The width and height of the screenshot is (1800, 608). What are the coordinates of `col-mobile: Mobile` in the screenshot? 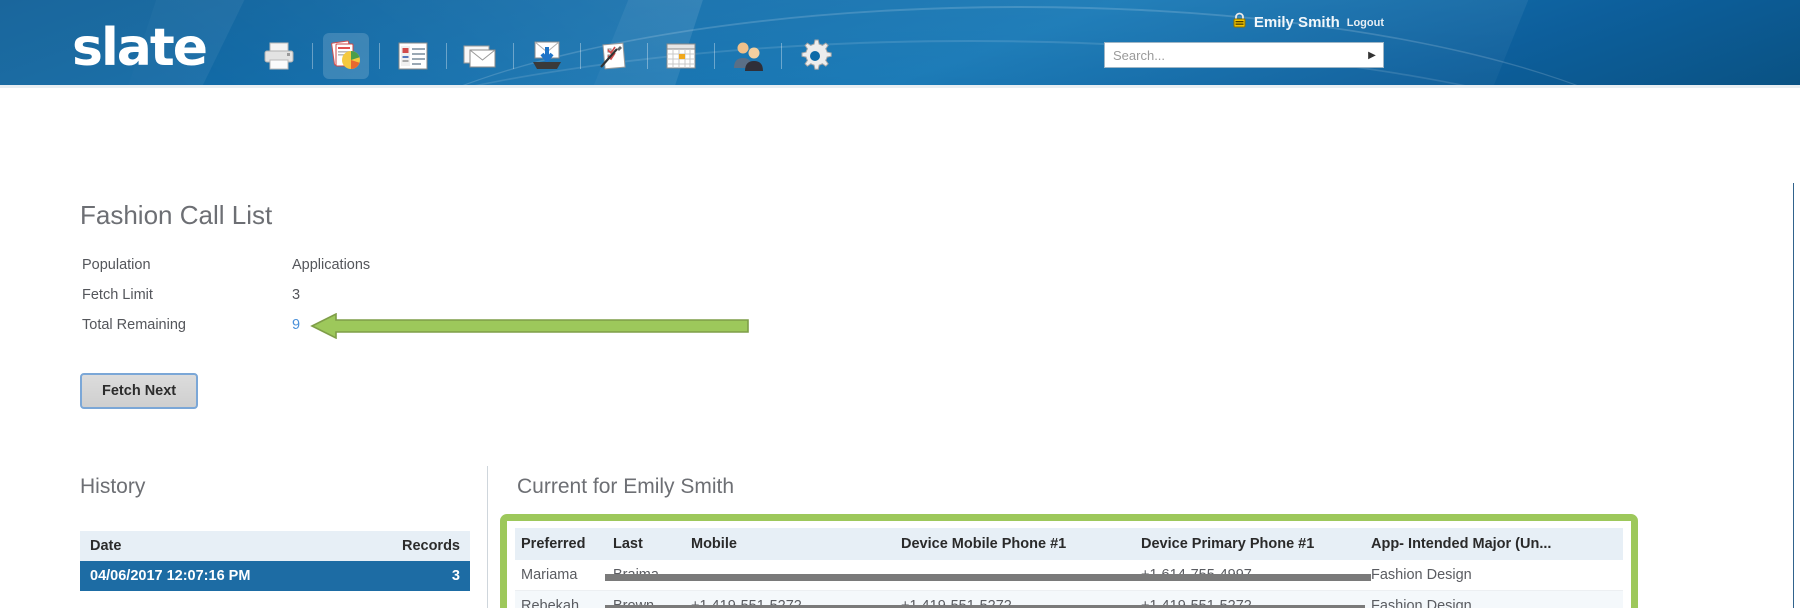 It's located at (790, 544).